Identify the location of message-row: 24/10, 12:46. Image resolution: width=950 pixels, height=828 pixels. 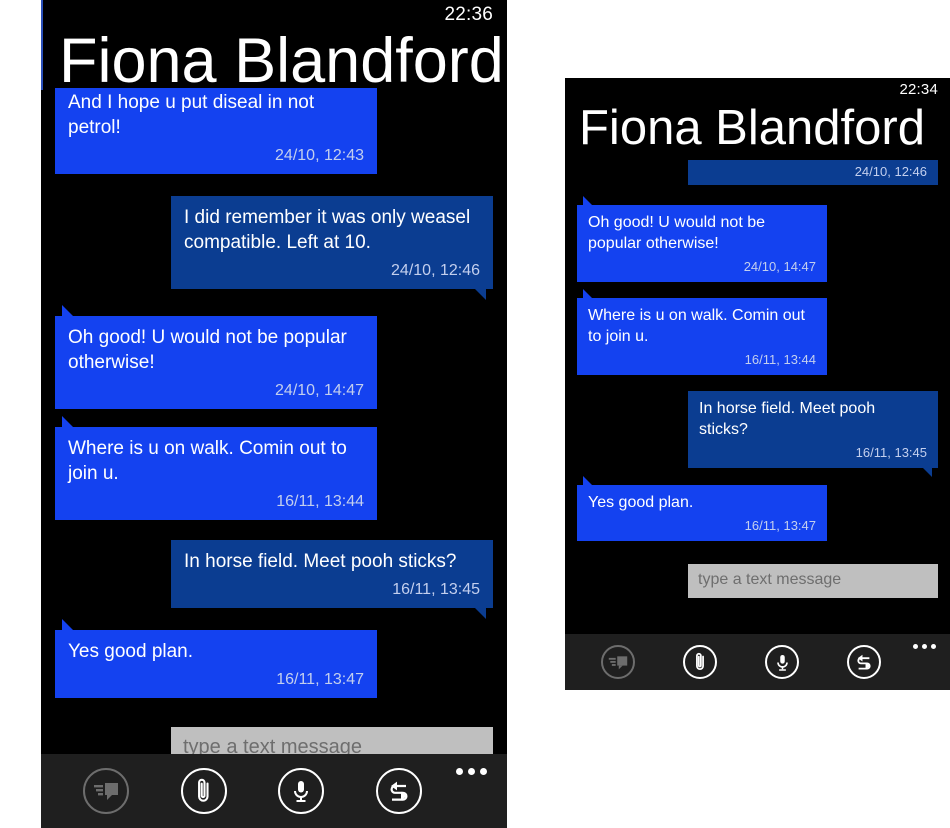
(757, 172).